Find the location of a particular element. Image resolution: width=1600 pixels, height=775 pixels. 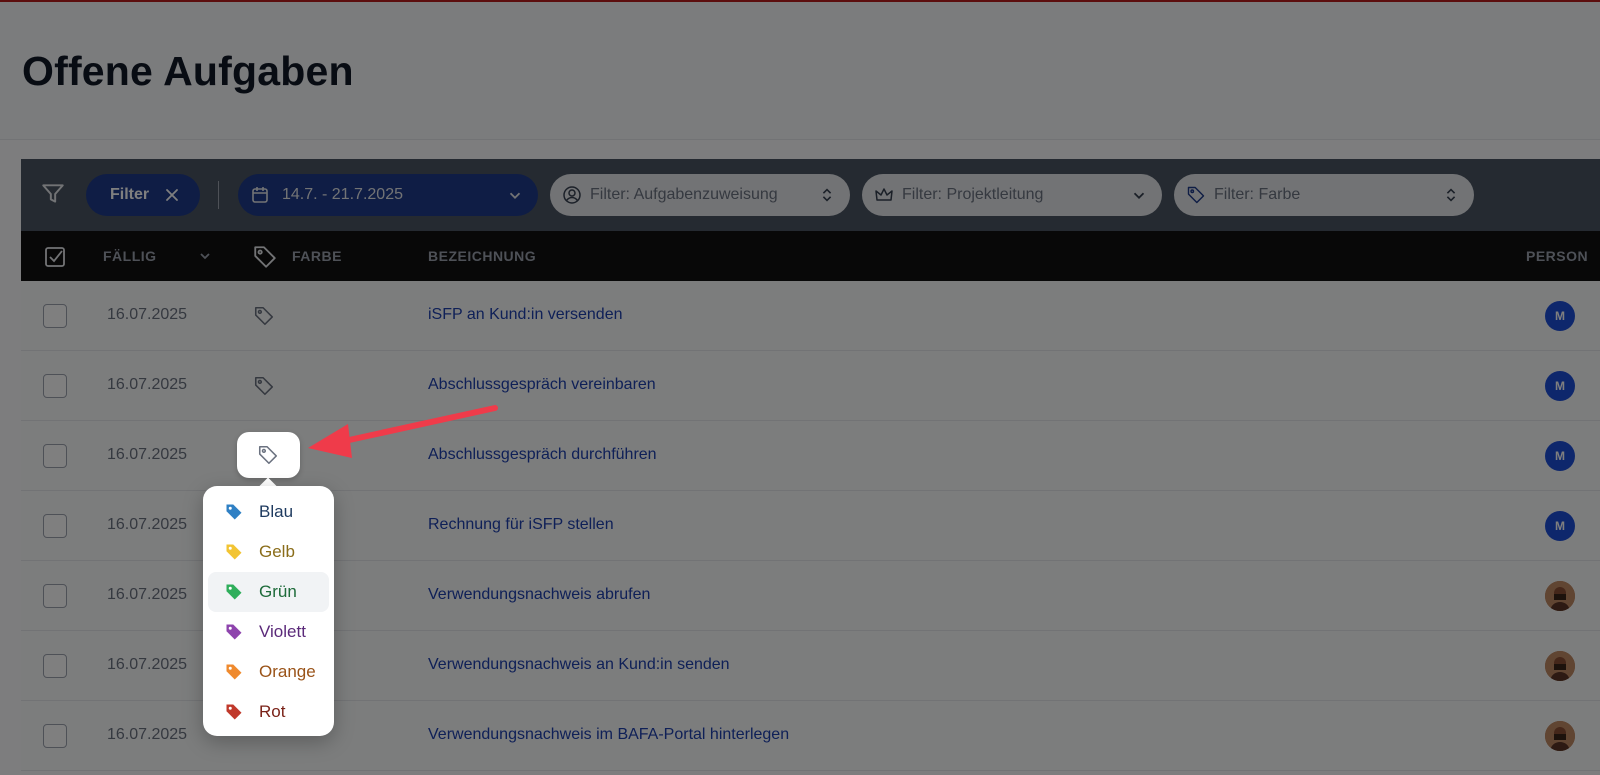

color-option-rot: Rot is located at coordinates (268, 712).